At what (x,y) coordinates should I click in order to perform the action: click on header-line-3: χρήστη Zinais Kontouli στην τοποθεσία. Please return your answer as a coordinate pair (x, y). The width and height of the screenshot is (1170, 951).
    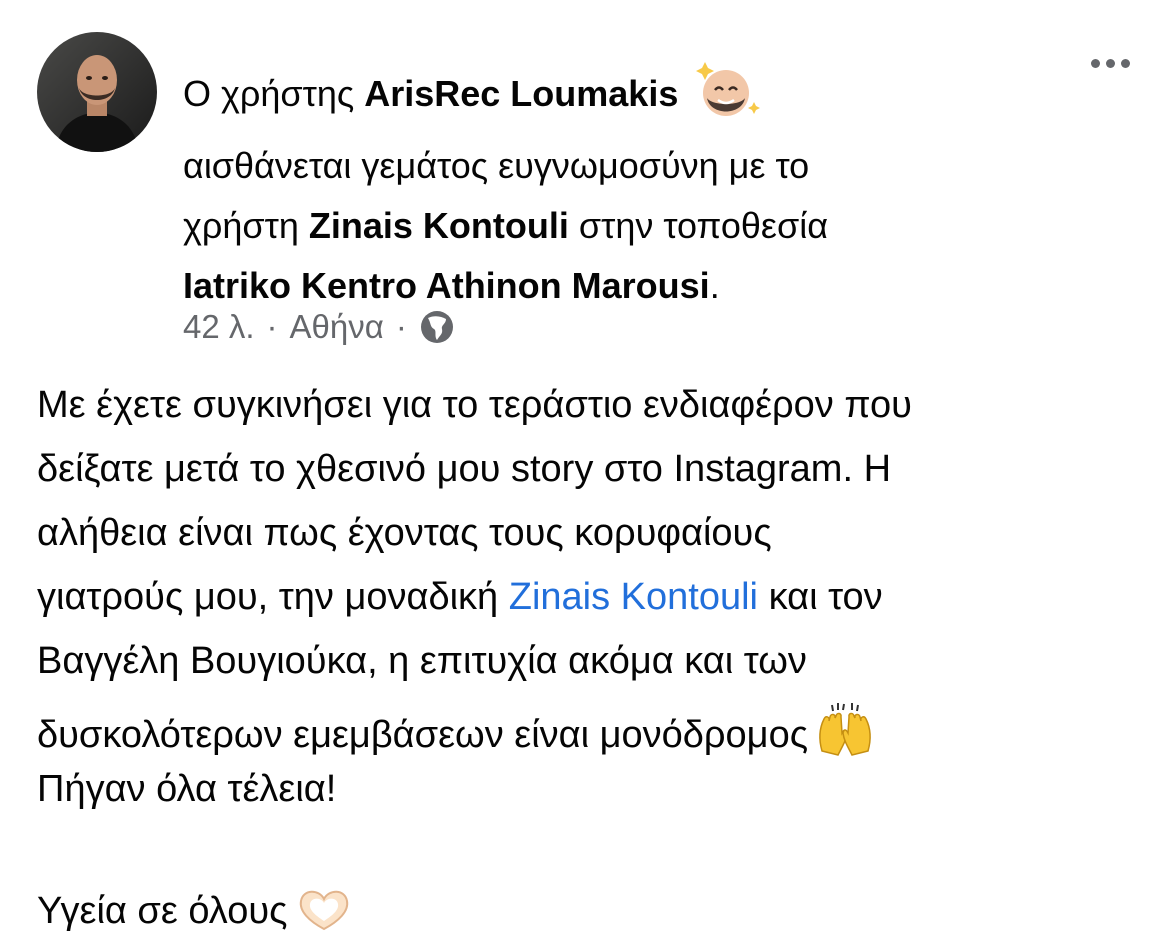
    Looking at the image, I should click on (623, 226).